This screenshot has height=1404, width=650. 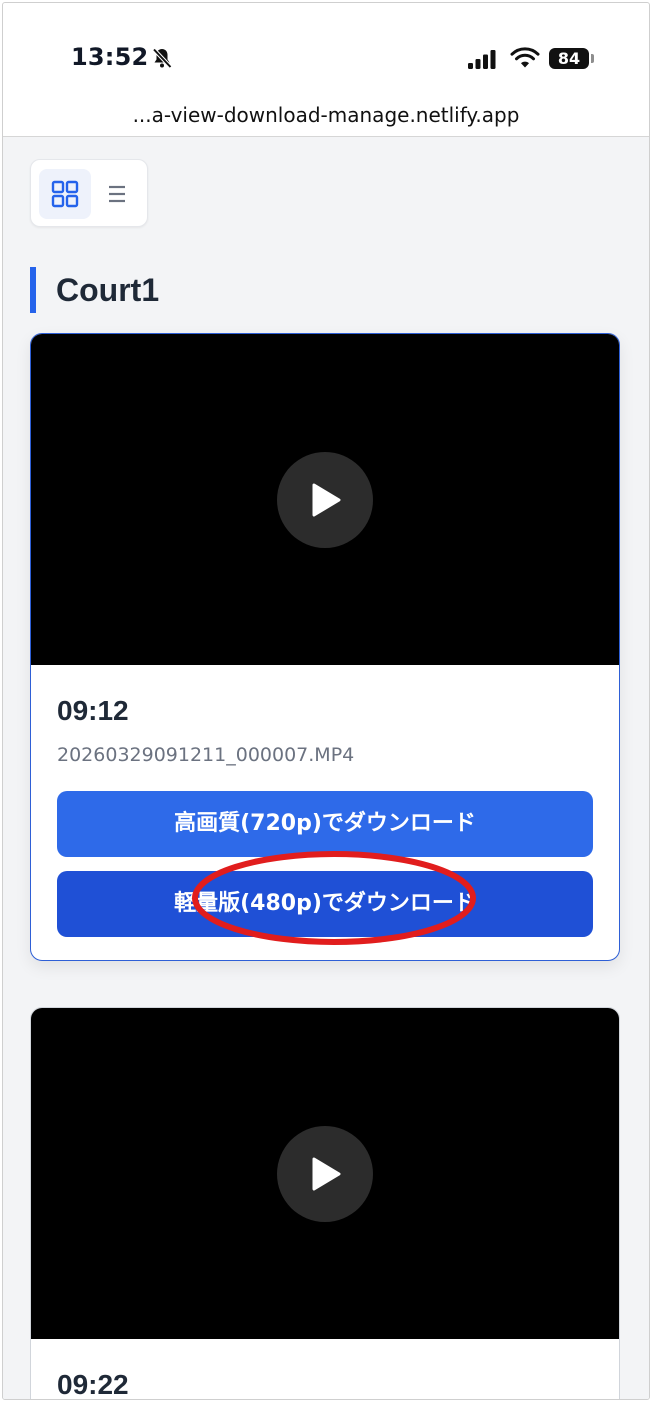 I want to click on clip-filename: 20260329091211_000007.MP4, so click(x=206, y=755).